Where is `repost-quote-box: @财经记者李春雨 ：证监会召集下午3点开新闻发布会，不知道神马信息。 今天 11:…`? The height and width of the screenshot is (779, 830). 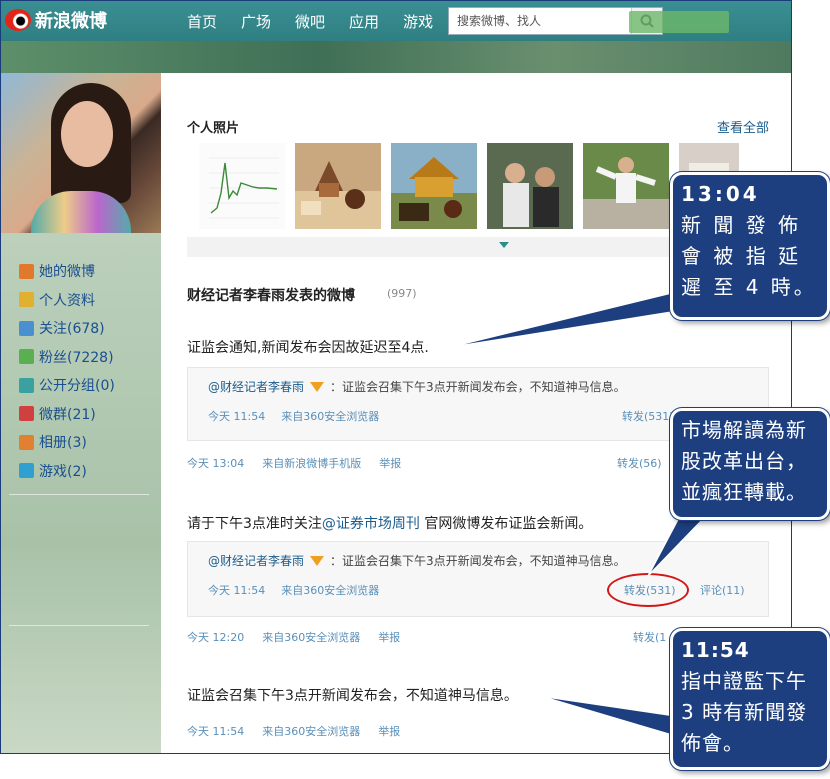 repost-quote-box: @财经记者李春雨 ：证监会召集下午3点开新闻发布会，不知道神马信息。 今天 11:… is located at coordinates (478, 579).